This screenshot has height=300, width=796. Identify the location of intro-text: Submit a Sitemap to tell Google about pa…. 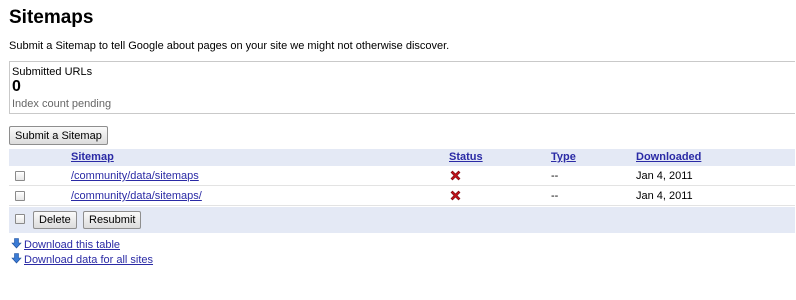
(229, 46).